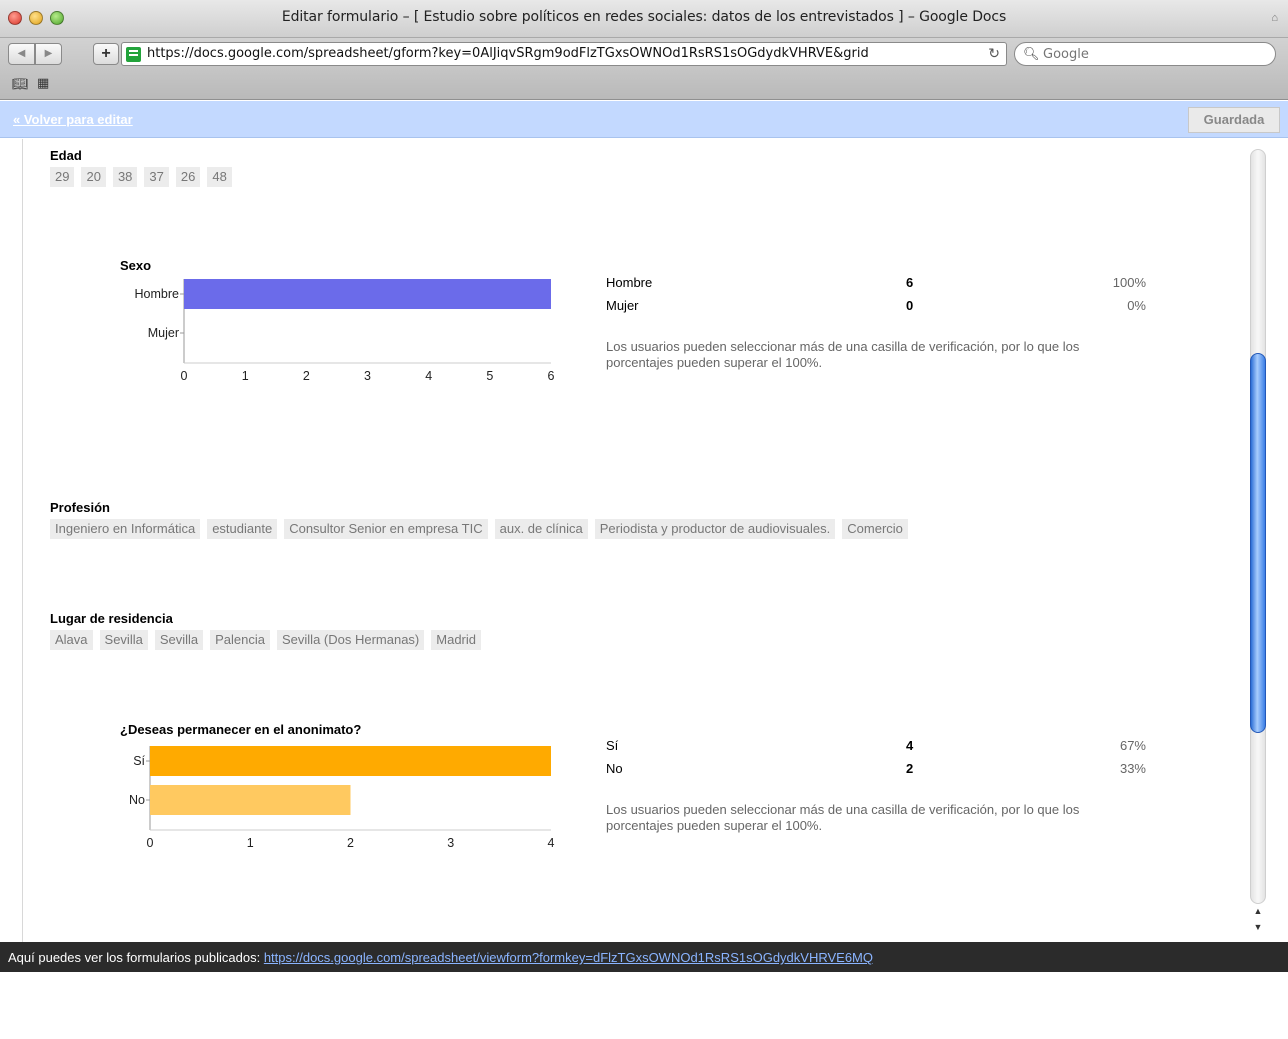 The width and height of the screenshot is (1288, 1039). What do you see at coordinates (48, 54) in the screenshot?
I see `forward-button: ▶` at bounding box center [48, 54].